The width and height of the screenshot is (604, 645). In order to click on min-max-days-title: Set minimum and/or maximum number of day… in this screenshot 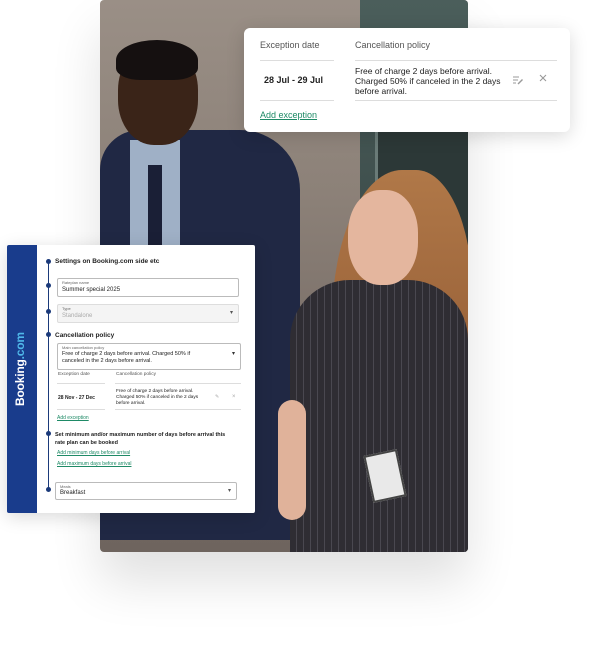, I will do `click(140, 439)`.